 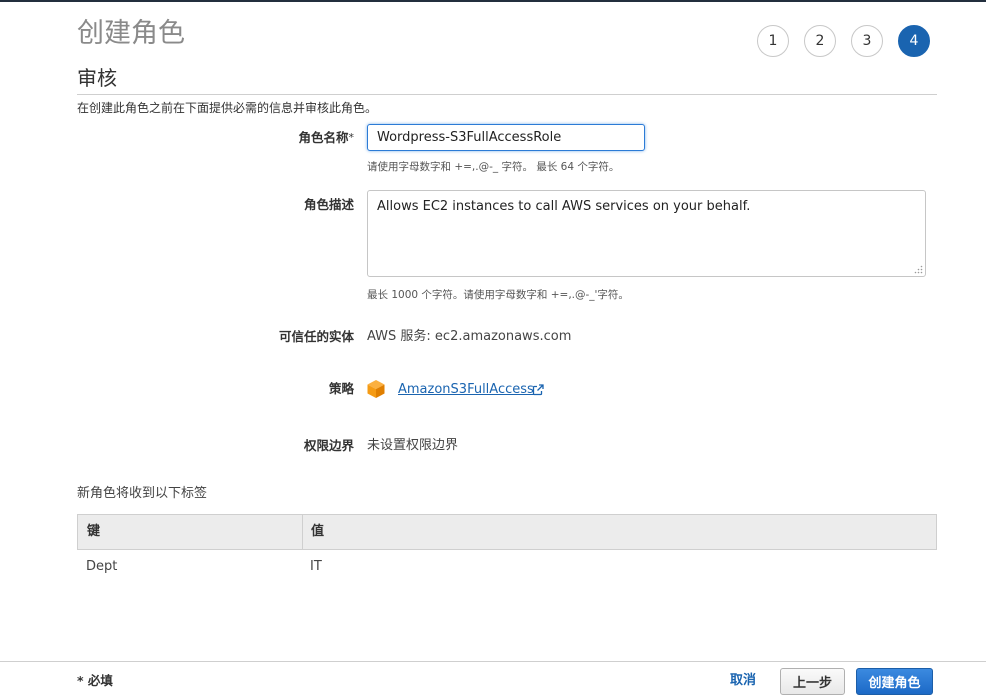 What do you see at coordinates (94, 531) in the screenshot?
I see `column-header-key: 键` at bounding box center [94, 531].